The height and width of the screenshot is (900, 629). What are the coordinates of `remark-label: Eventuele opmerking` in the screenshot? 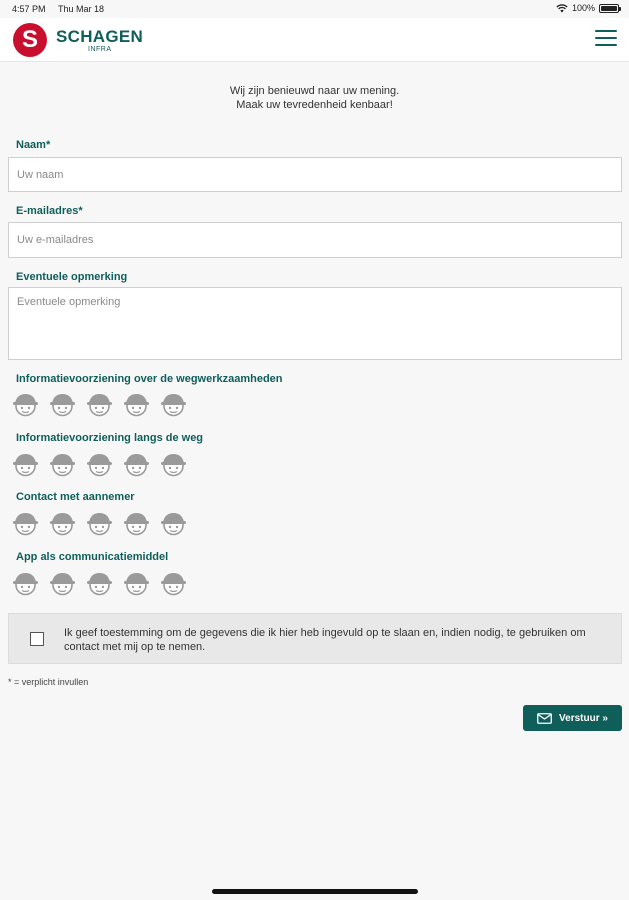 It's located at (72, 277).